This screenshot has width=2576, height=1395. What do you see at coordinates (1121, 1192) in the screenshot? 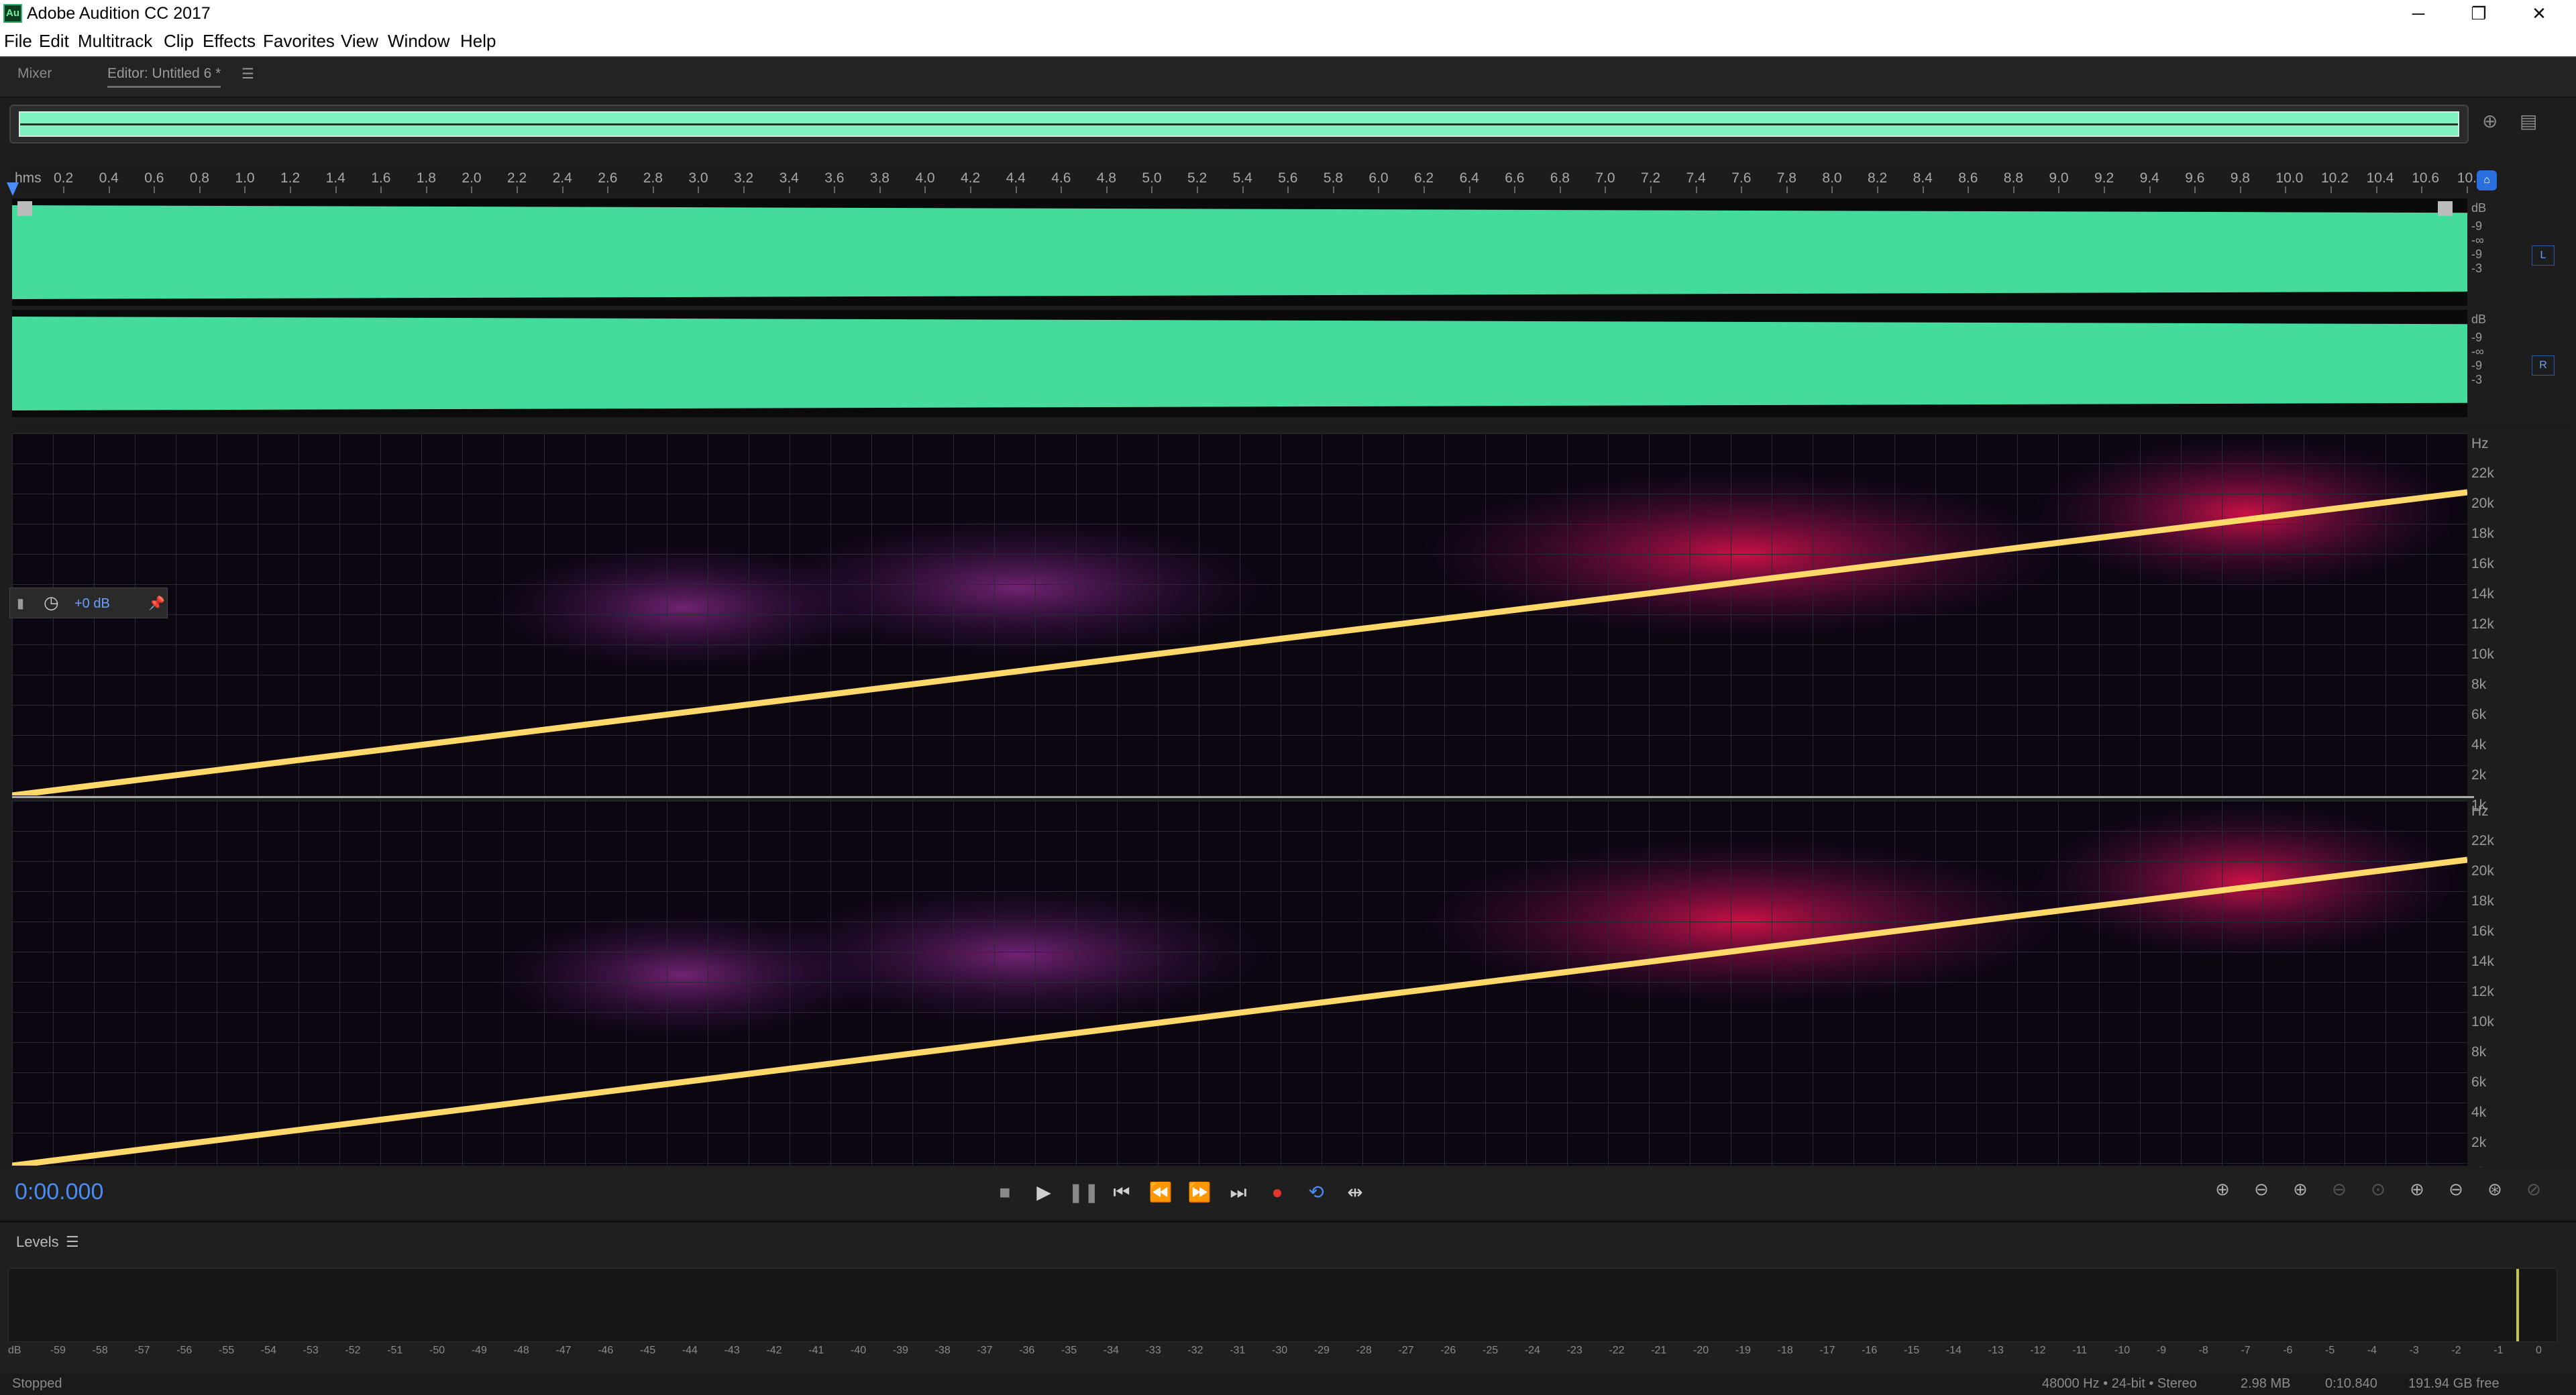
I see `go-to-start-button: ⏮` at bounding box center [1121, 1192].